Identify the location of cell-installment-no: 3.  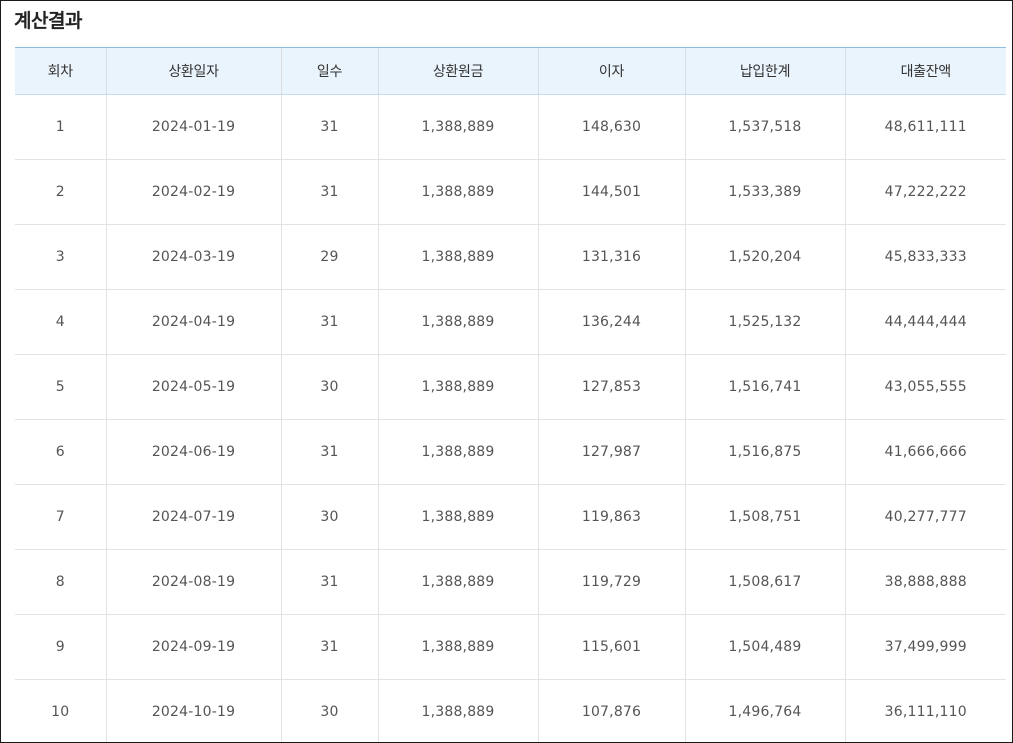
(60, 257).